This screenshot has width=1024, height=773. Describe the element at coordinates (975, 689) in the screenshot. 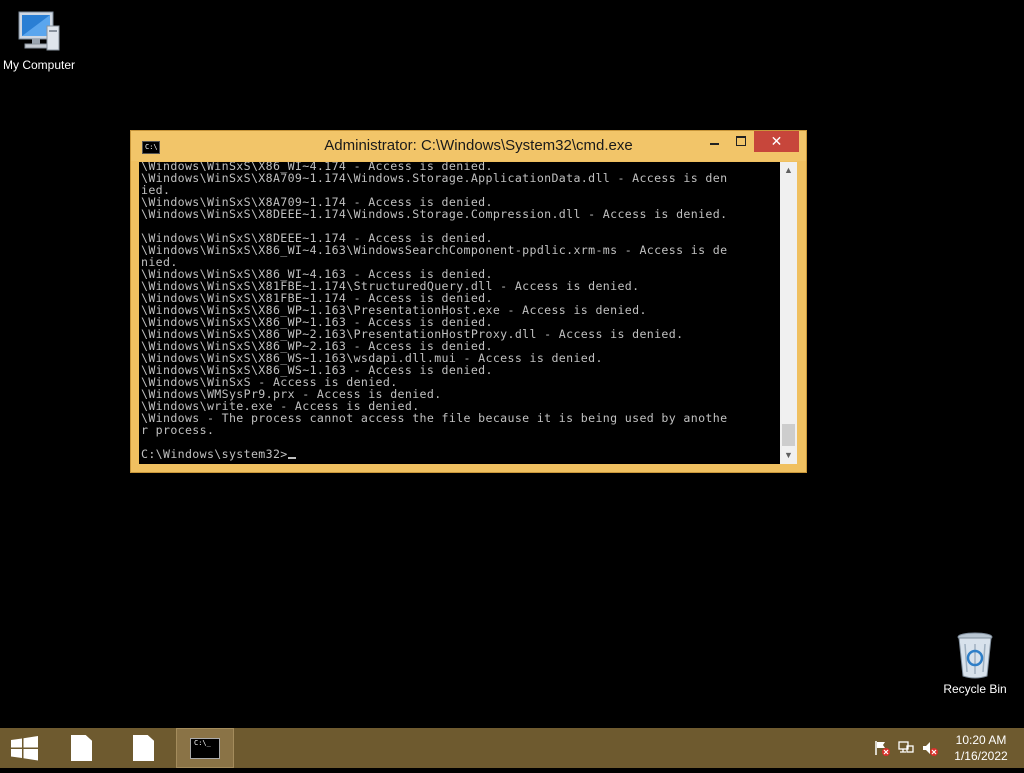

I see `desktop-icon-label: Recycle Bin` at that location.